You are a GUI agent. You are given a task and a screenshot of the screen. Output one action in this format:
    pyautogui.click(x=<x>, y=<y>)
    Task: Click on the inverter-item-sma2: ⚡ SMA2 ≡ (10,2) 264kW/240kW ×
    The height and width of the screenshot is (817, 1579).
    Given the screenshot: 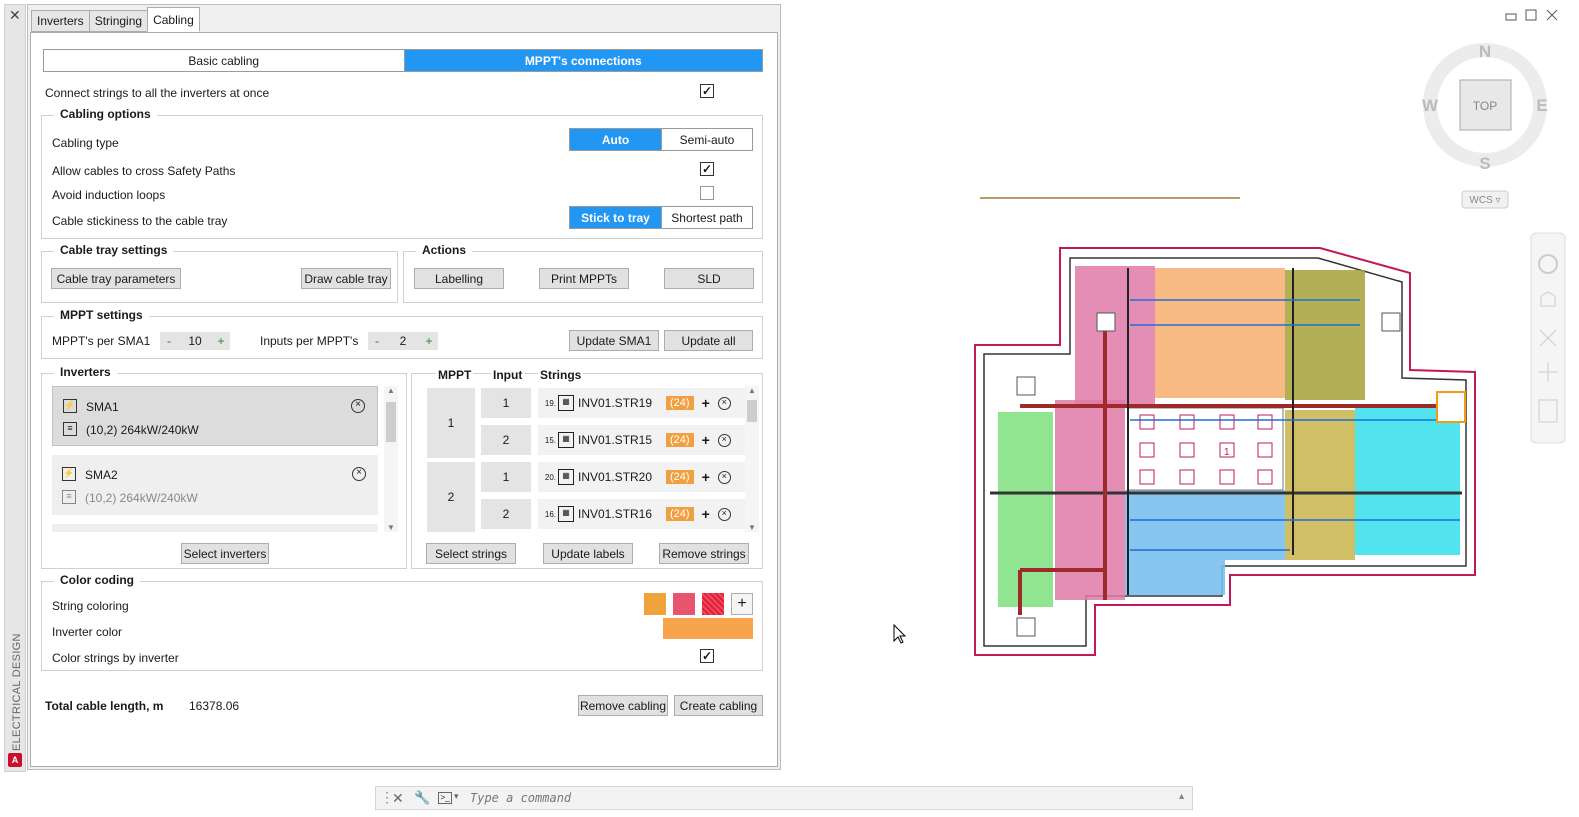 What is the action you would take?
    pyautogui.click(x=215, y=485)
    